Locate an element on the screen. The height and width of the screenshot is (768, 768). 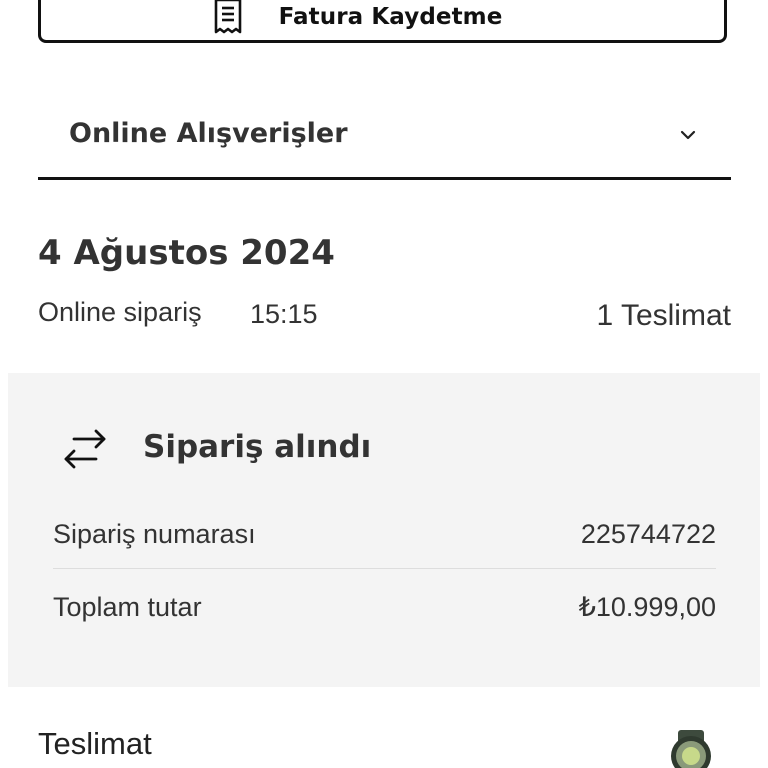
order-type: Online sipariş is located at coordinates (120, 312).